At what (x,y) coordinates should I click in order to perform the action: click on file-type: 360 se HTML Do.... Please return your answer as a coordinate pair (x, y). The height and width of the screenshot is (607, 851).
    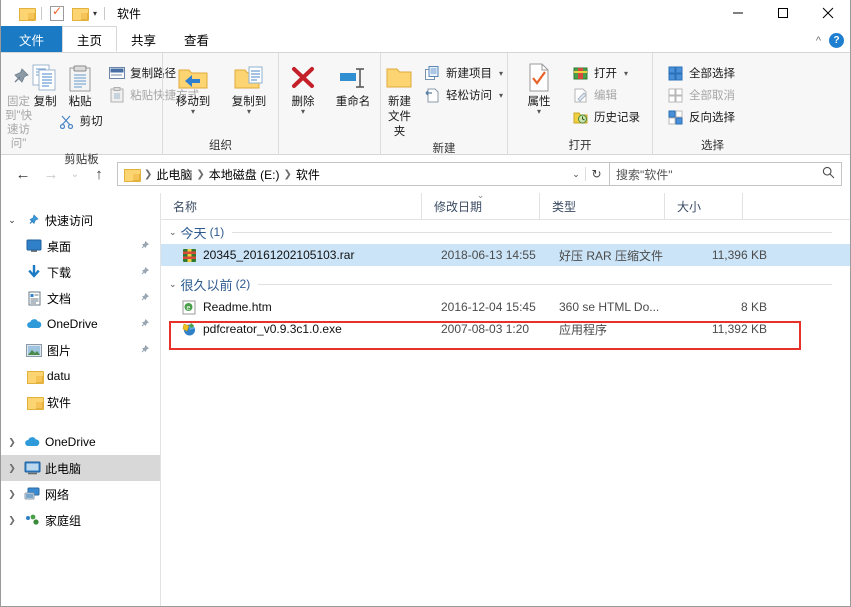
    Looking at the image, I should click on (609, 307).